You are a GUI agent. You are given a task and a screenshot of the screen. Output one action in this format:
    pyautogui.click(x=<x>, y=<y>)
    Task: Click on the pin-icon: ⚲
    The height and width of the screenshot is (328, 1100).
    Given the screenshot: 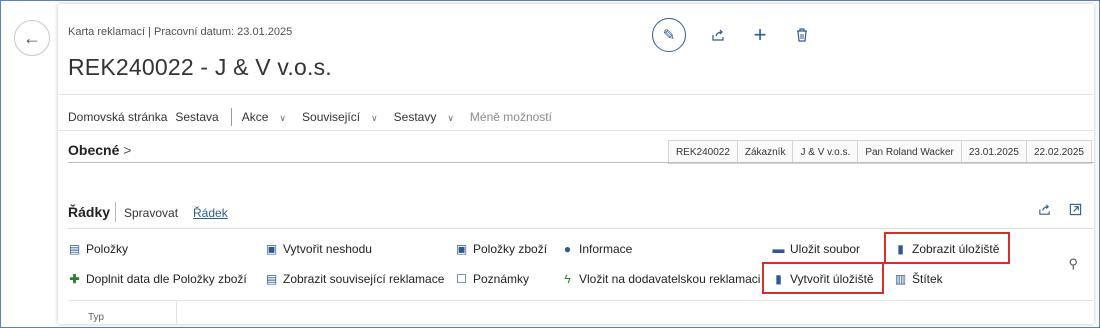 What is the action you would take?
    pyautogui.click(x=1073, y=264)
    